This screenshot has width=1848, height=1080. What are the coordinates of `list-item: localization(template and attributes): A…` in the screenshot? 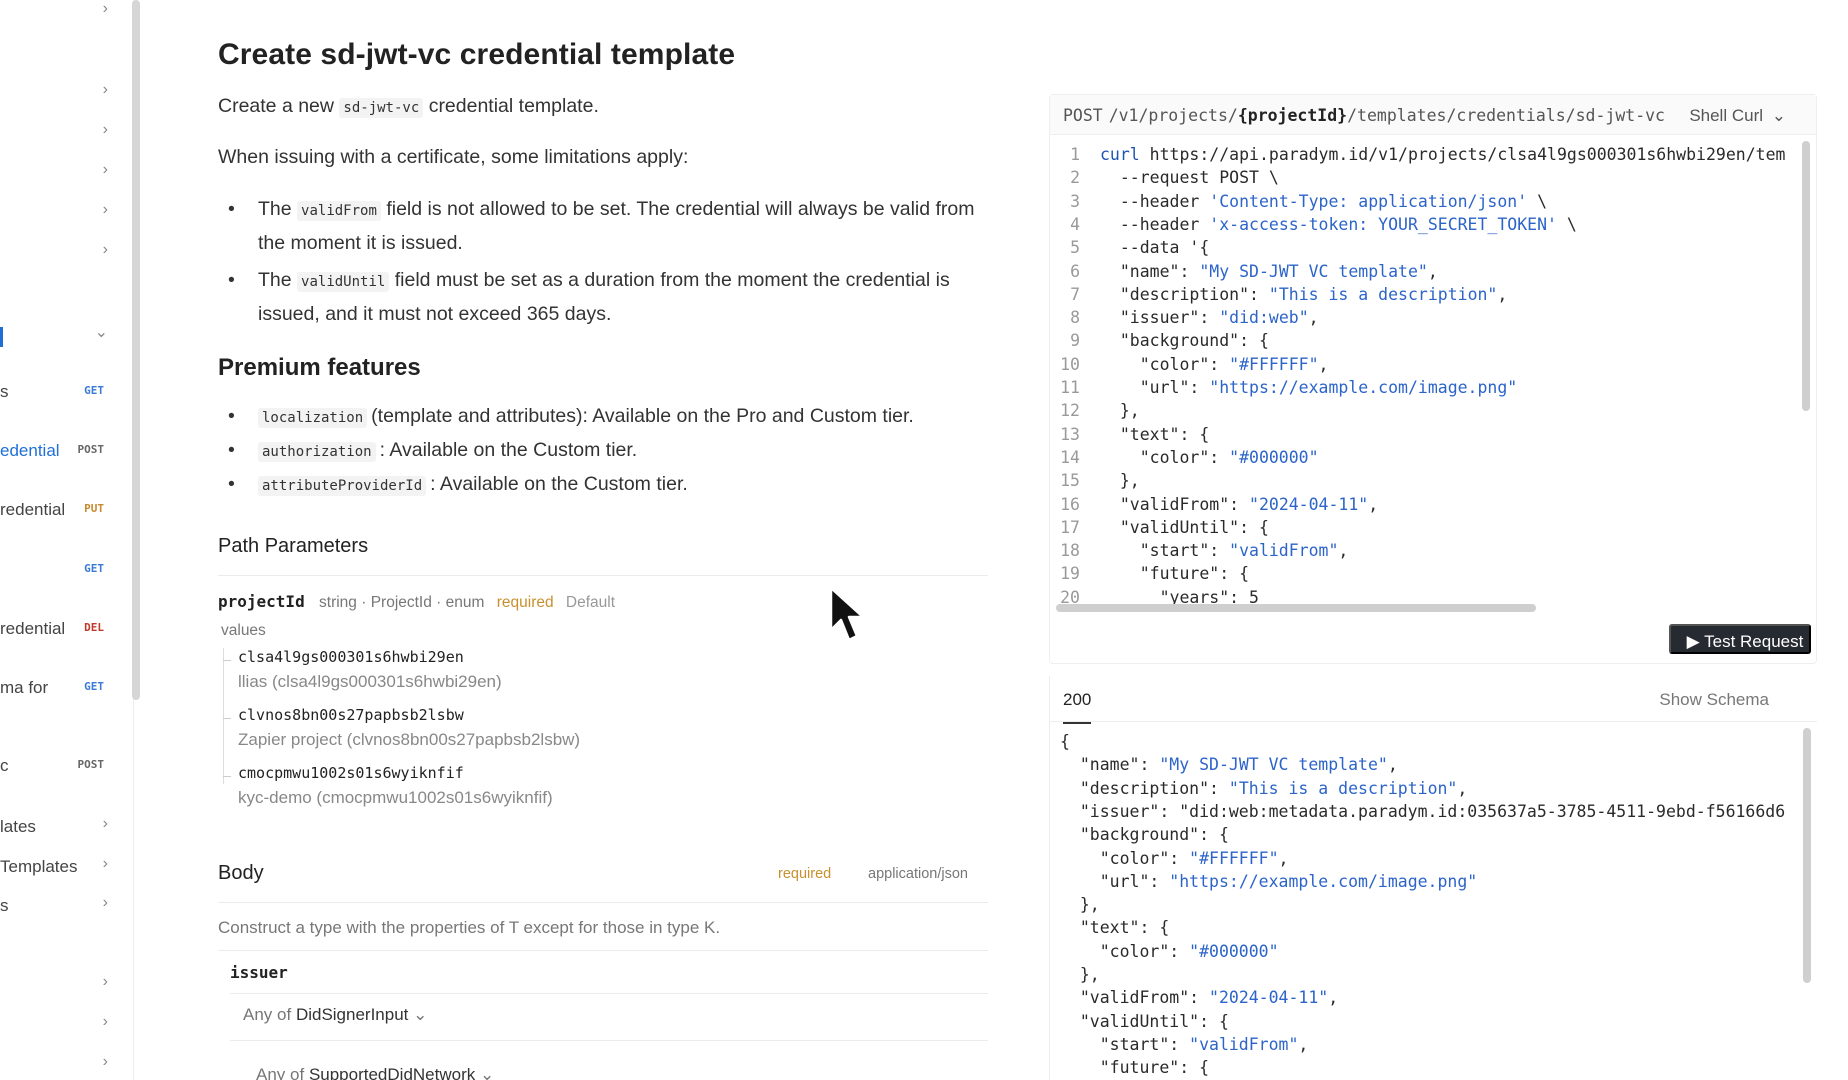 It's located at (618, 417).